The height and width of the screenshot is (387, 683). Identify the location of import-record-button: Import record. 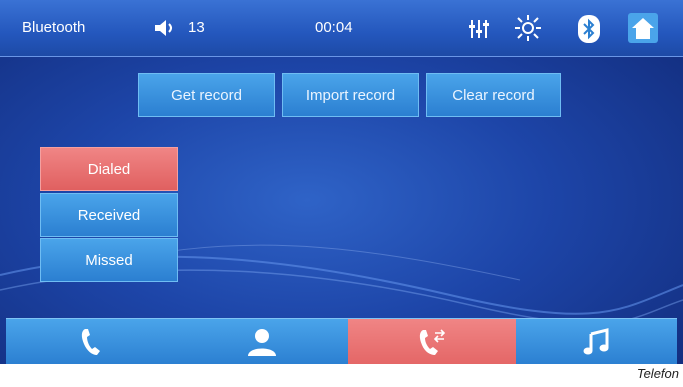
(350, 95).